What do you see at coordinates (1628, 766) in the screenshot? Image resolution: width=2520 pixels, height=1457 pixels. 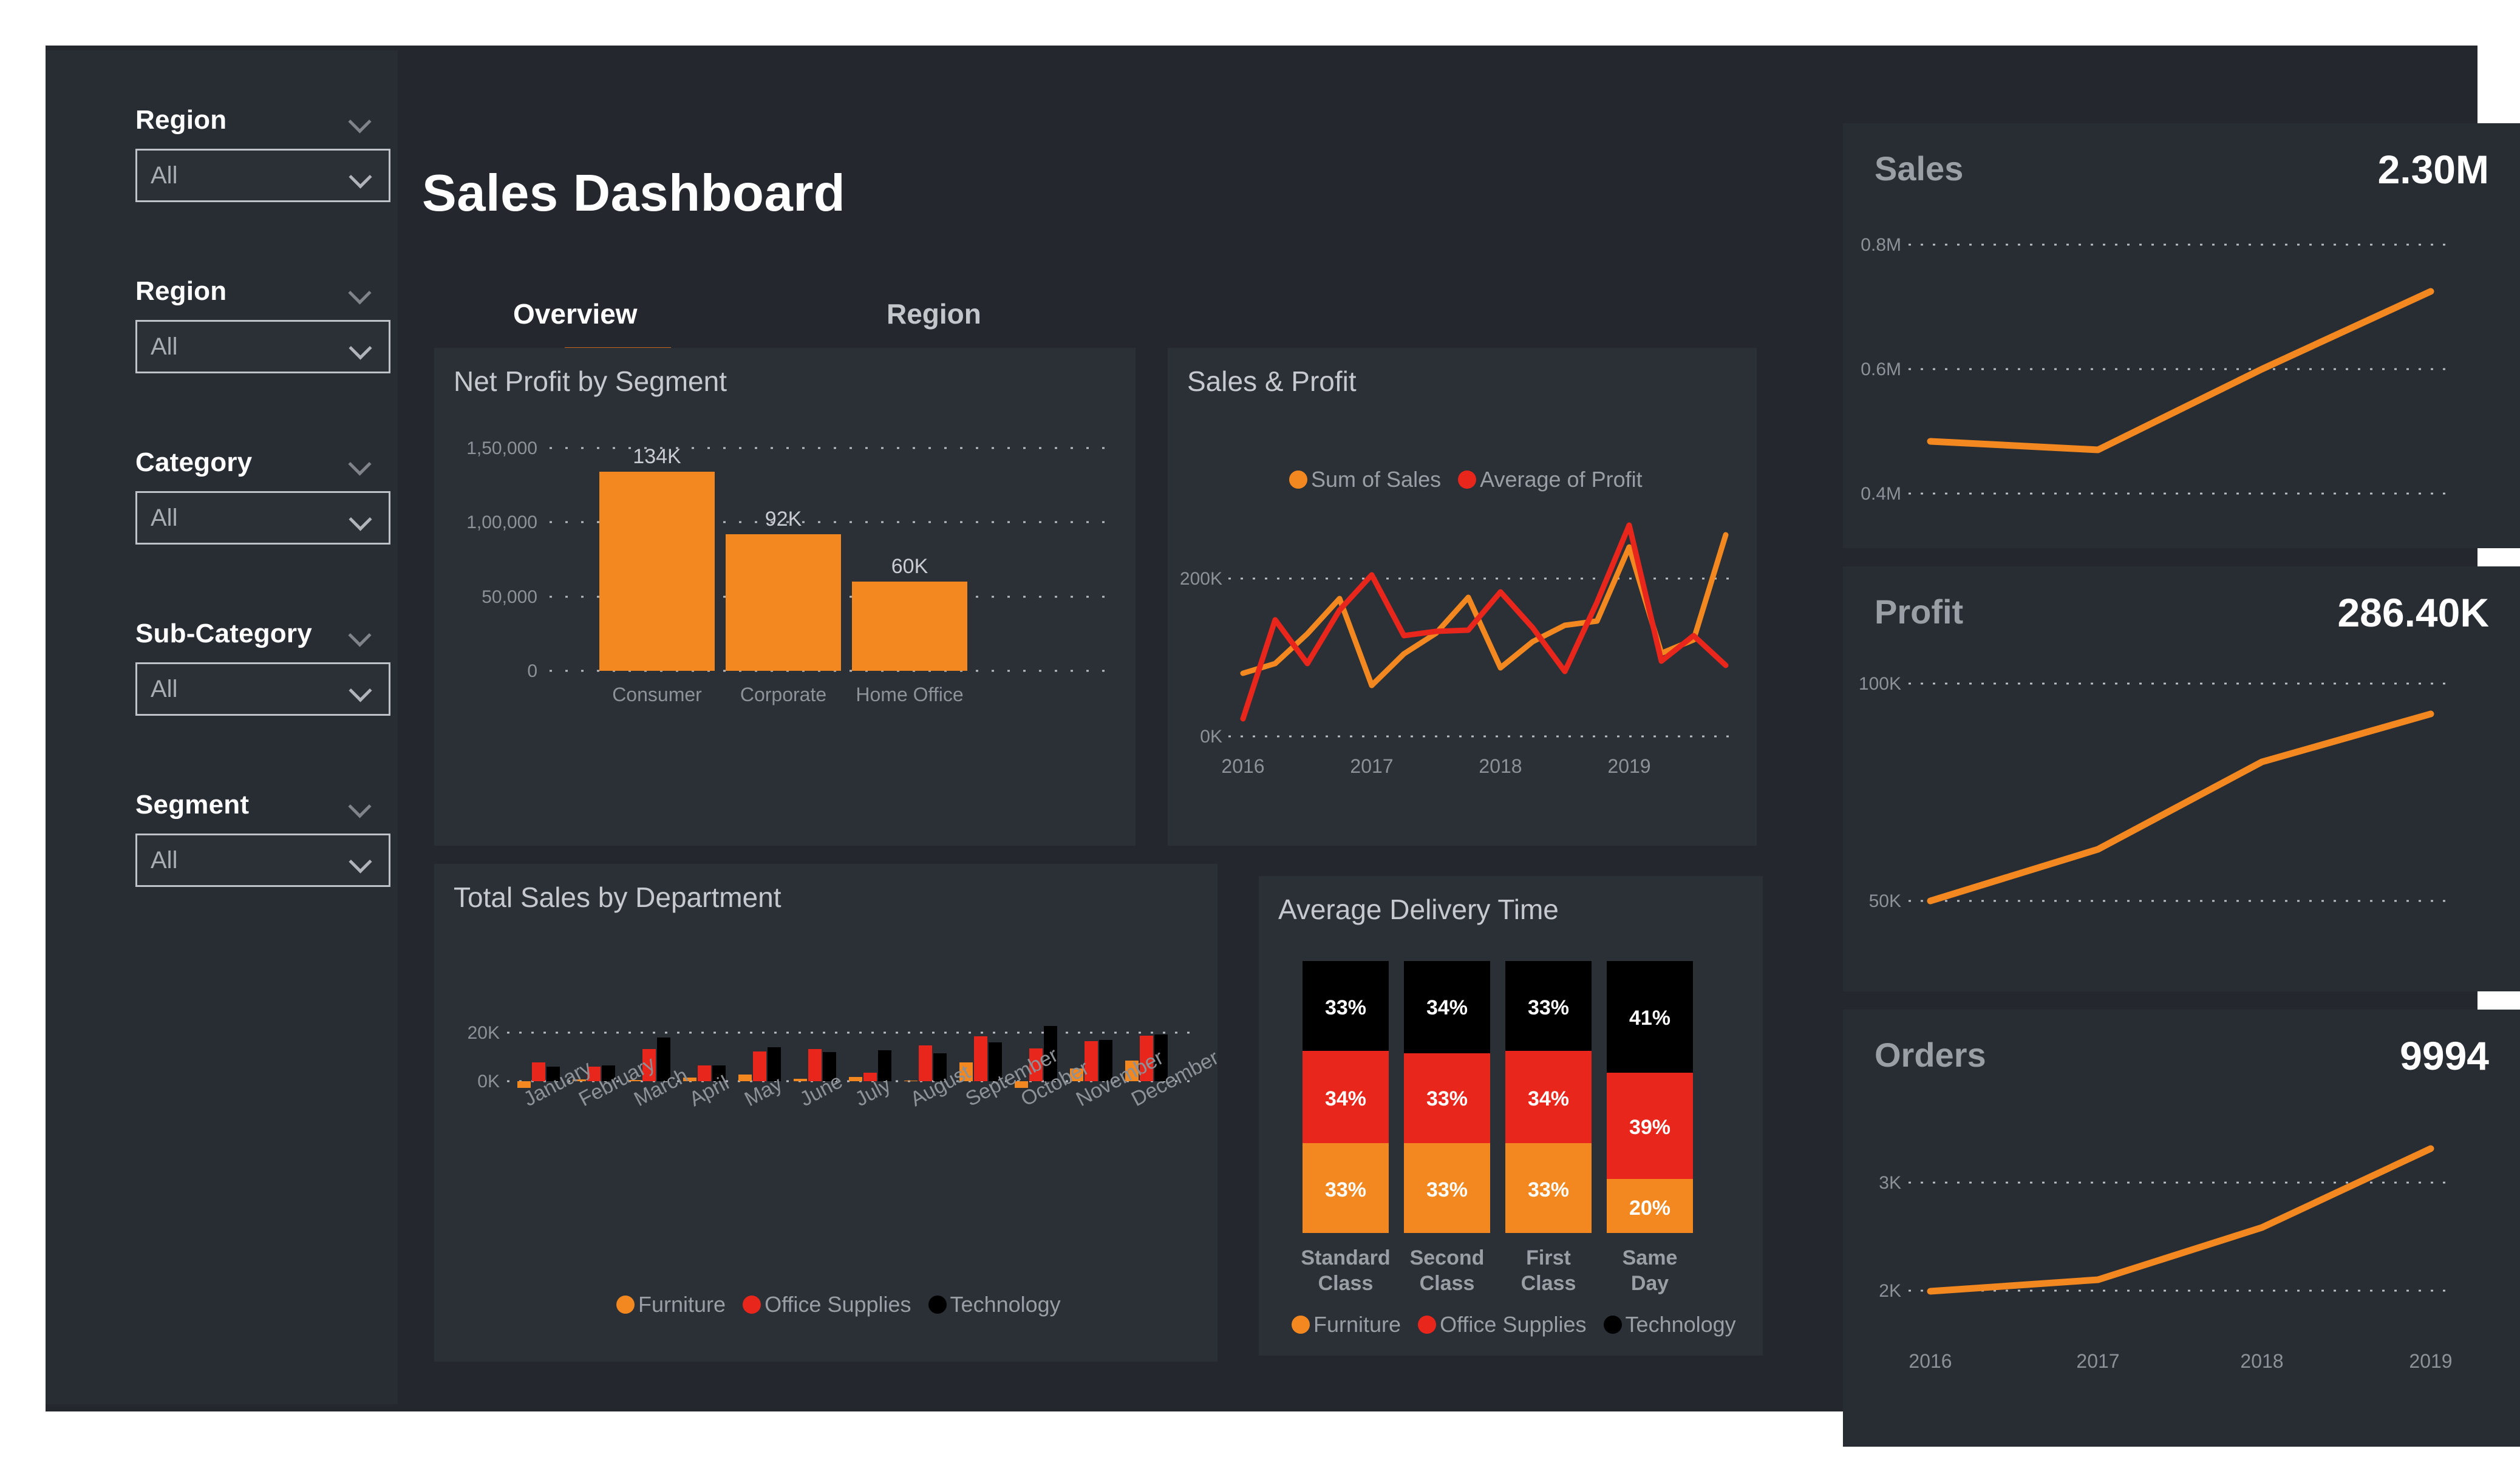 I see `xtick-2019: 2019` at bounding box center [1628, 766].